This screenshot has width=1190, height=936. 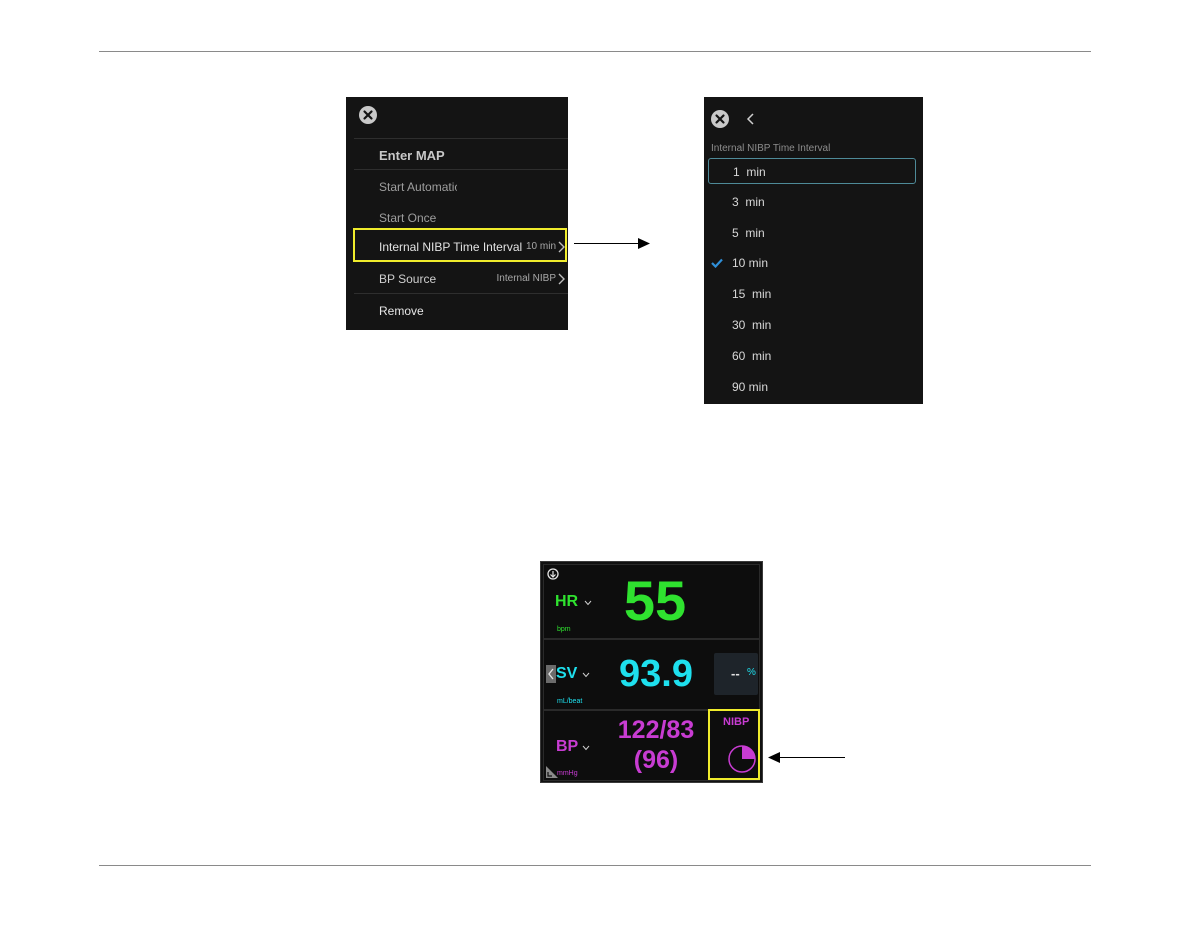 I want to click on collapse-tab, so click(x=551, y=674).